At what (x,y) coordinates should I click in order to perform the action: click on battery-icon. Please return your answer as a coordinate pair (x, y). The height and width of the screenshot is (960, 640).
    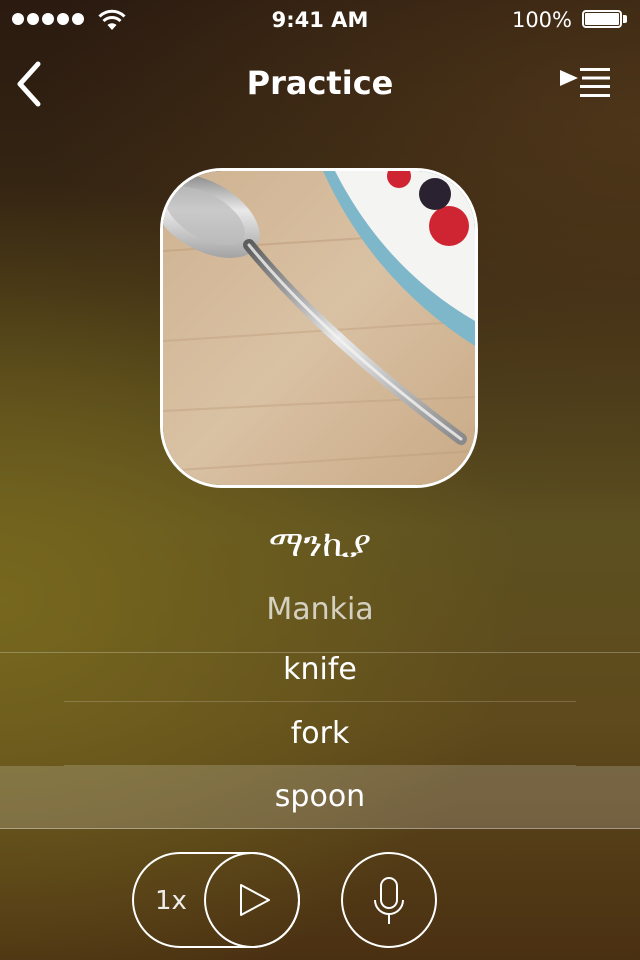
    Looking at the image, I should click on (605, 20).